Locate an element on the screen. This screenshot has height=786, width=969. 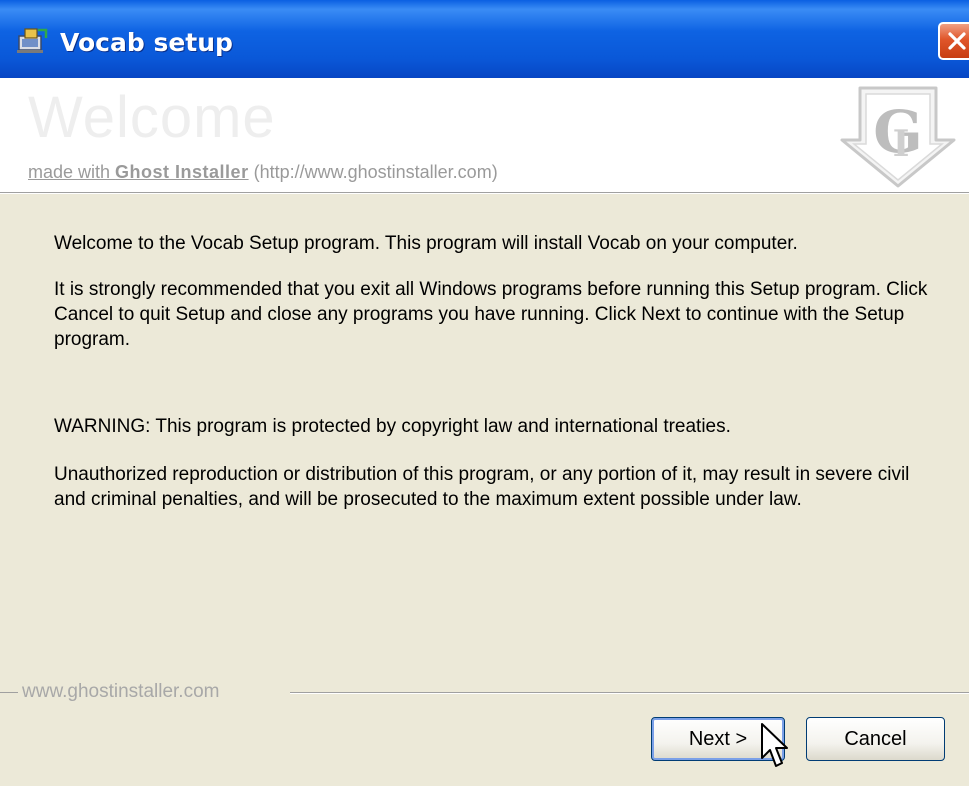
mouse-pointer-icon is located at coordinates (774, 745).